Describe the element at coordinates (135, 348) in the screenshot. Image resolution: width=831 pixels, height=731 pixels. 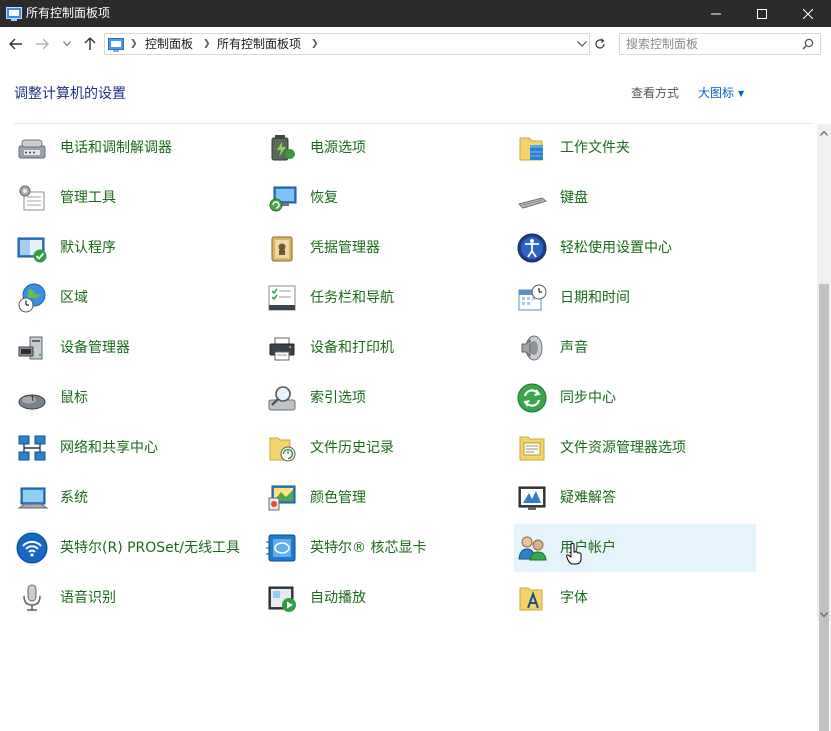
I see `item-device-manager: 设备管理器` at that location.